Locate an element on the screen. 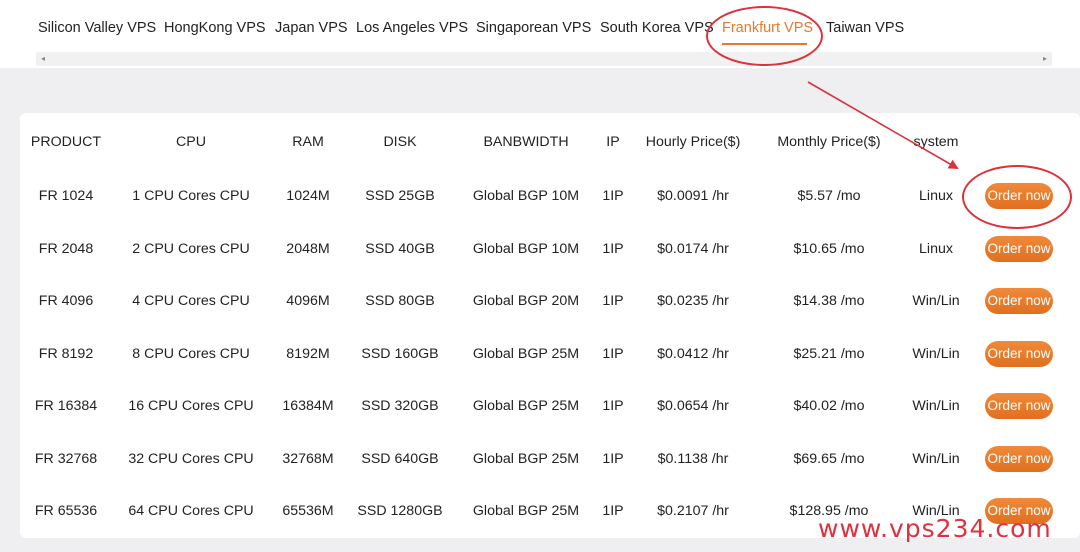 The image size is (1080, 552). cell-cpu: 64 CPU Cores CPU is located at coordinates (191, 511).